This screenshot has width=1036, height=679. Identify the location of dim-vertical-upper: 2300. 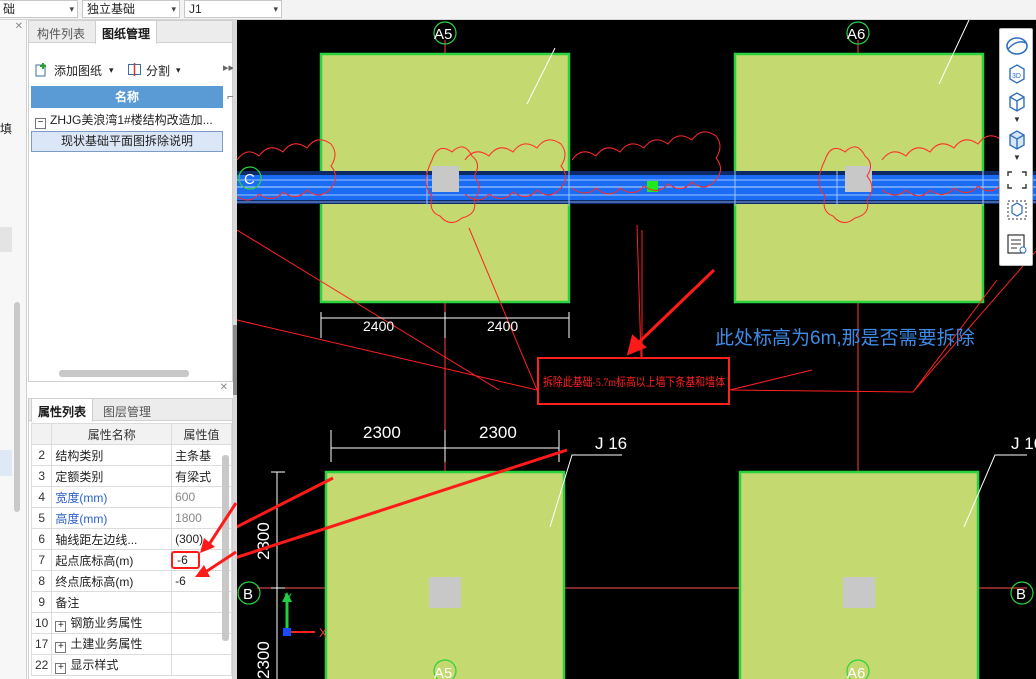
(263, 541).